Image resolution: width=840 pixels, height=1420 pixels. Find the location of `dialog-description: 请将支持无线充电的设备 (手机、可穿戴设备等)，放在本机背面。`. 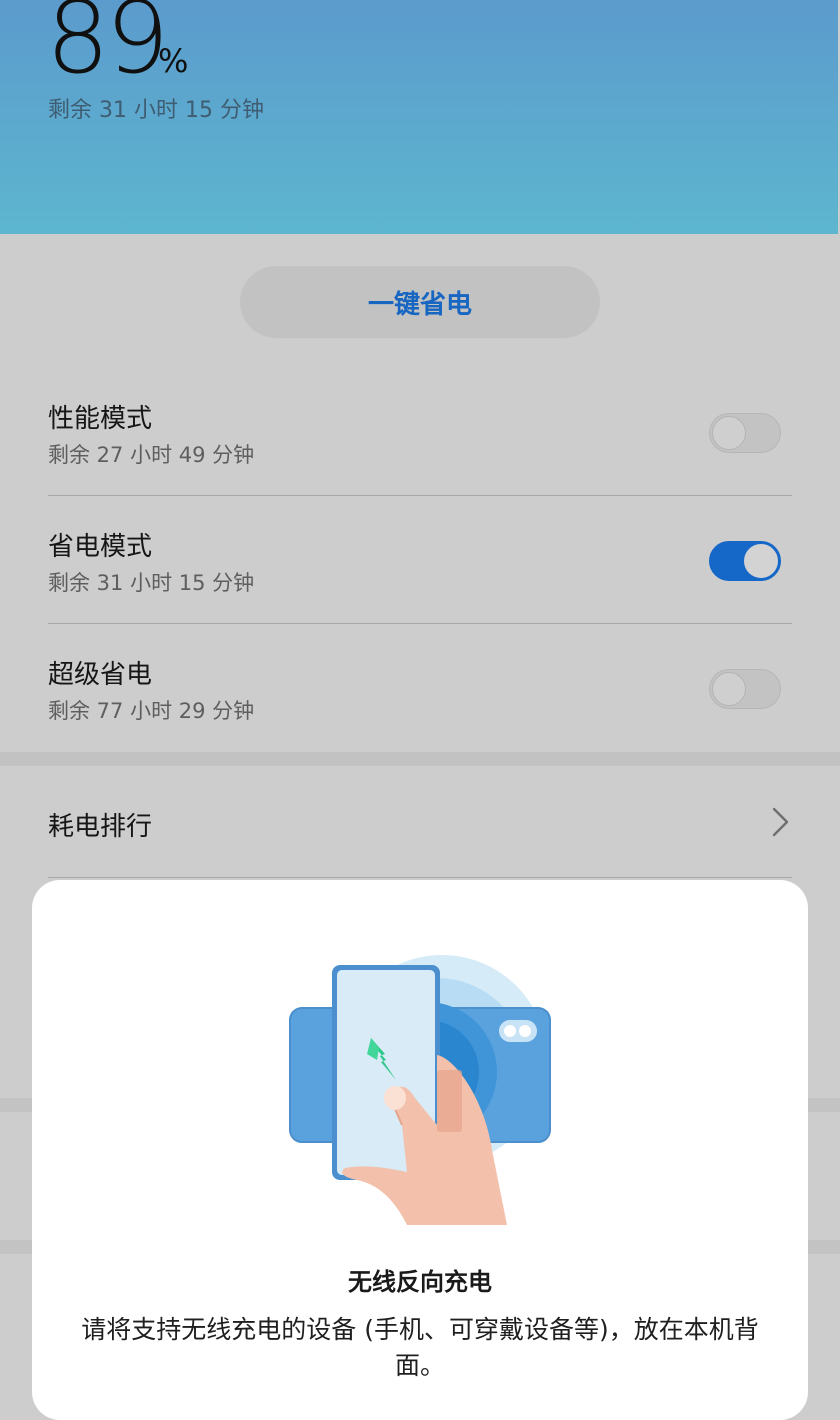

dialog-description: 请将支持无线充电的设备 (手机、可穿戴设备等)，放在本机背面。 is located at coordinates (420, 1347).